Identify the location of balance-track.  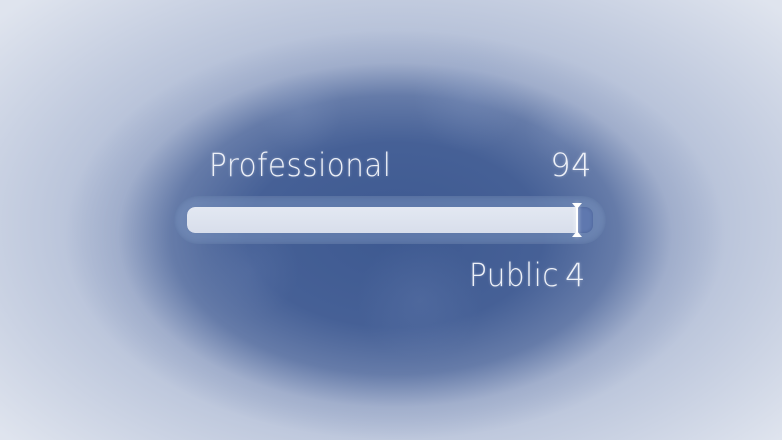
(390, 220).